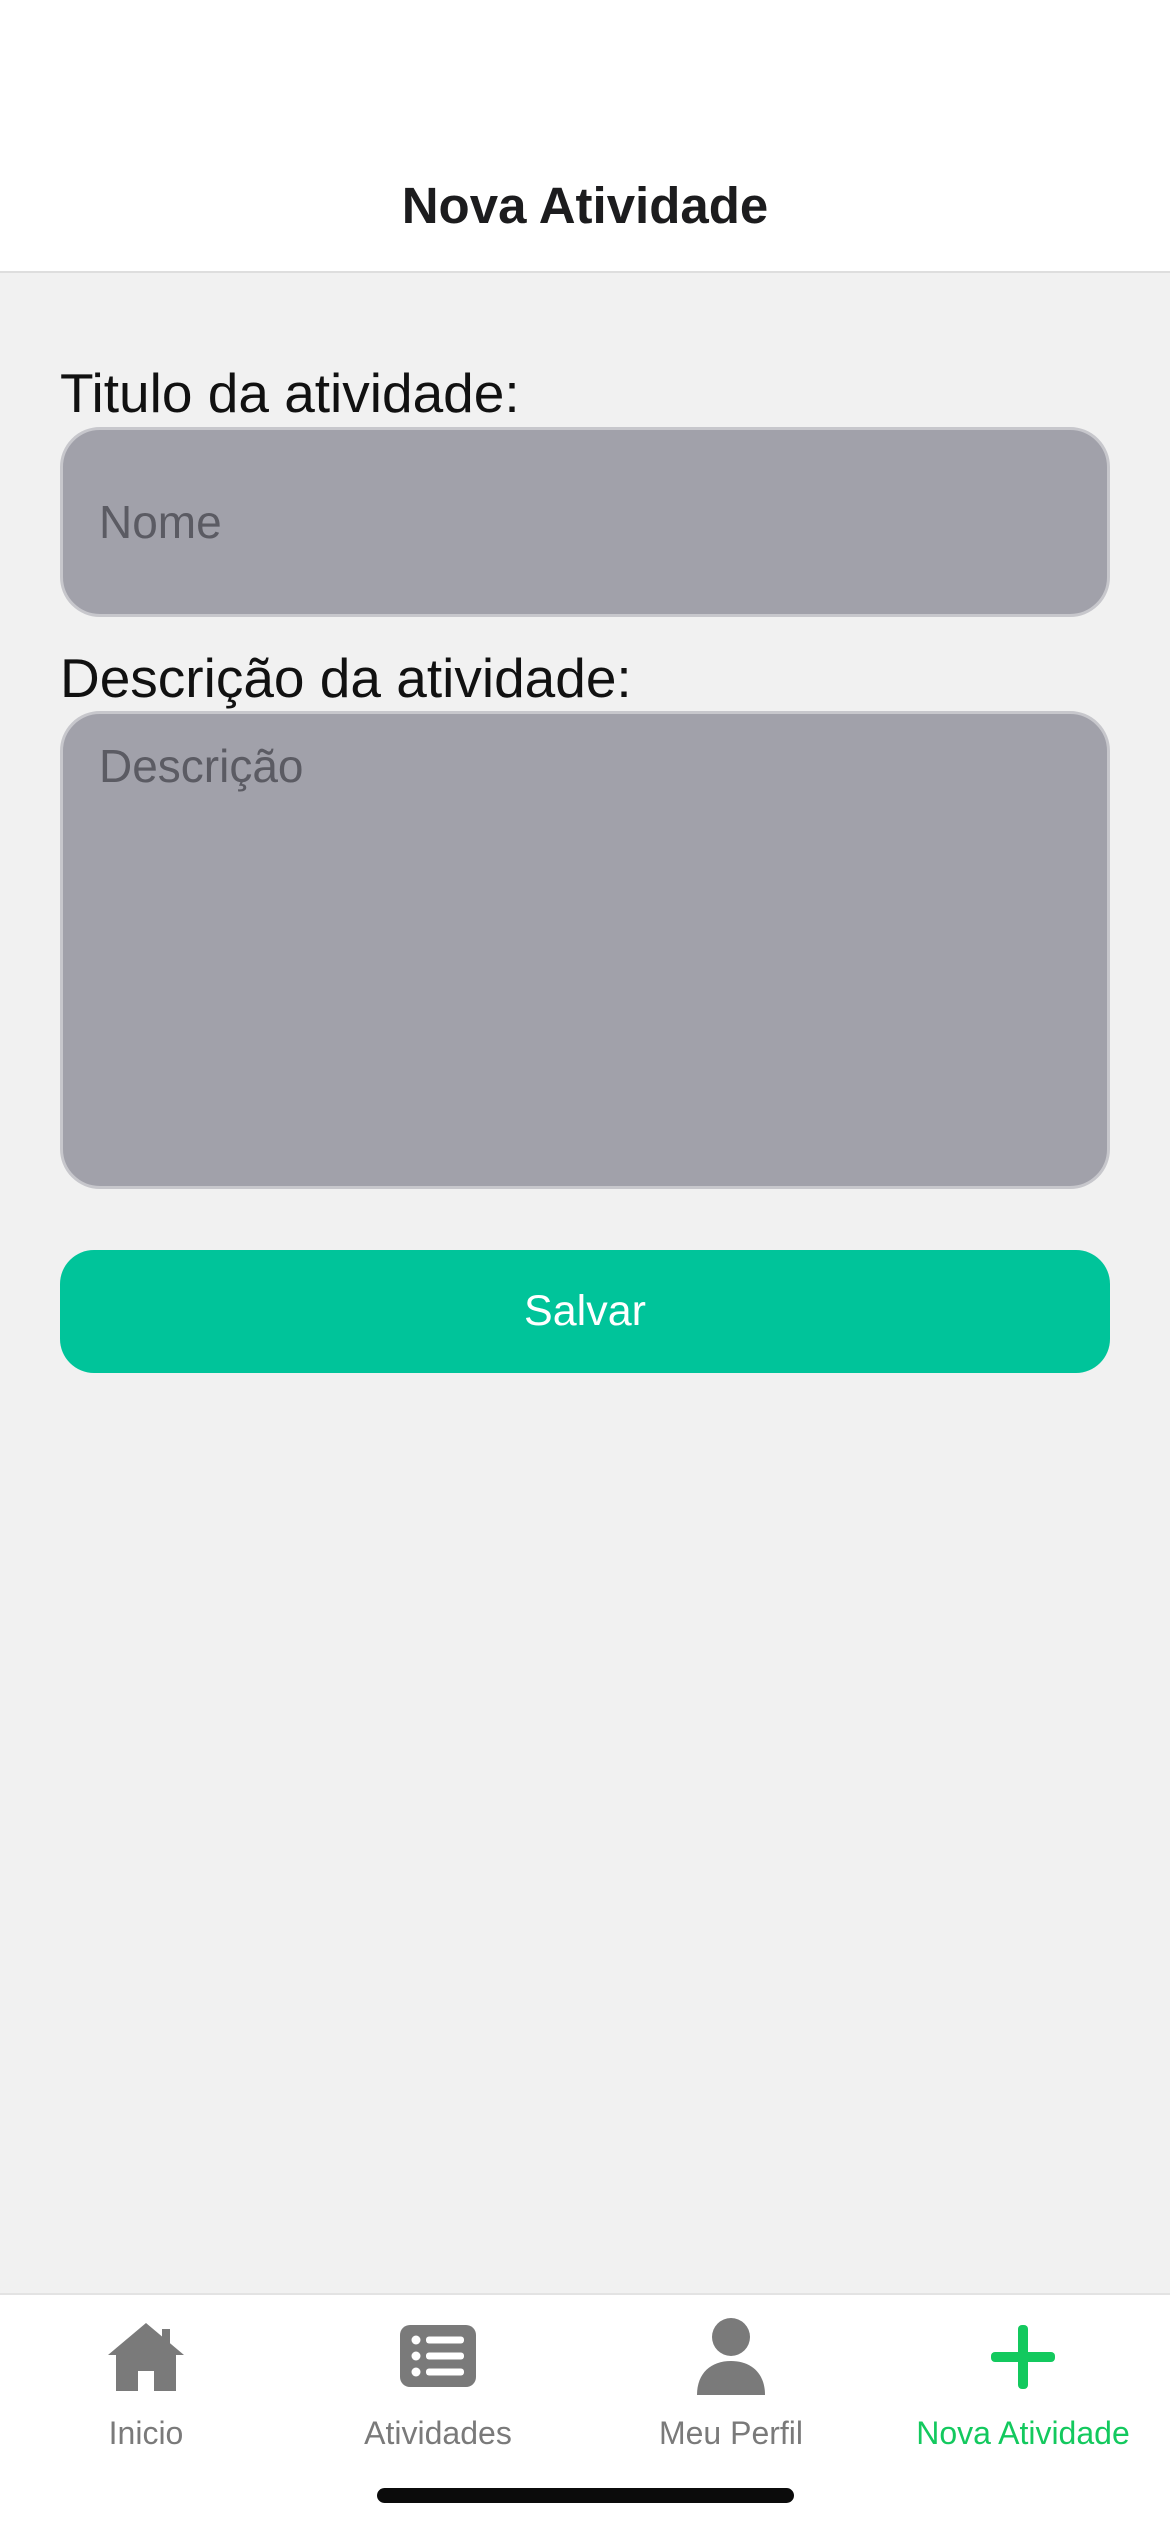 The width and height of the screenshot is (1170, 2532). I want to click on tab-meu-perfil: Meu Perfil, so click(731, 2375).